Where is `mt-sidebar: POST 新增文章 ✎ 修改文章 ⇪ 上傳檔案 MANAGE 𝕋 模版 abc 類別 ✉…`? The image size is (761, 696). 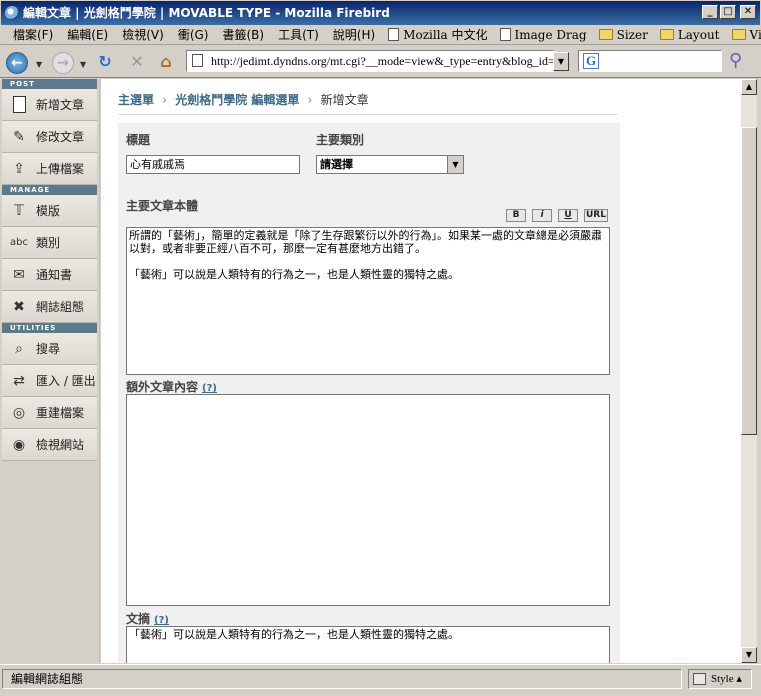 mt-sidebar: POST 新增文章 ✎ 修改文章 ⇪ 上傳檔案 MANAGE 𝕋 模版 abc 類別 ✉… is located at coordinates (50, 371).